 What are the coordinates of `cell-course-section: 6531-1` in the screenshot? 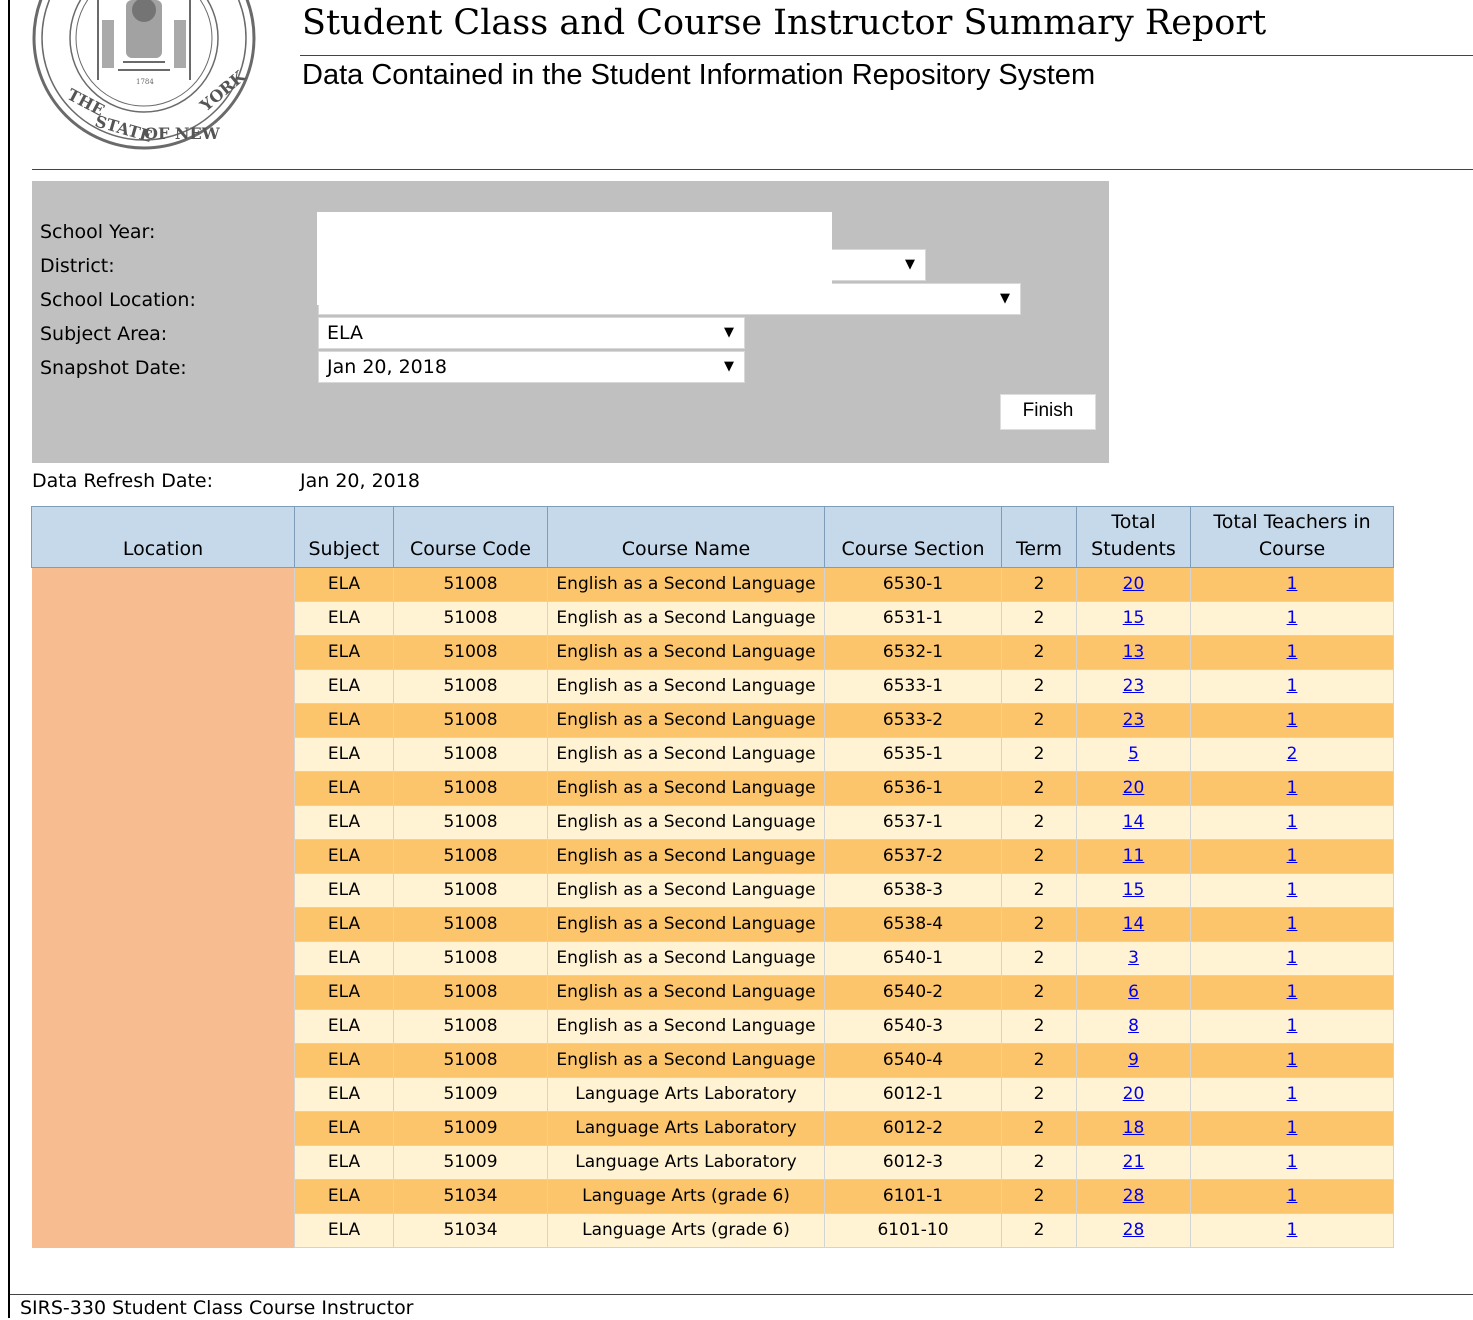 It's located at (913, 618).